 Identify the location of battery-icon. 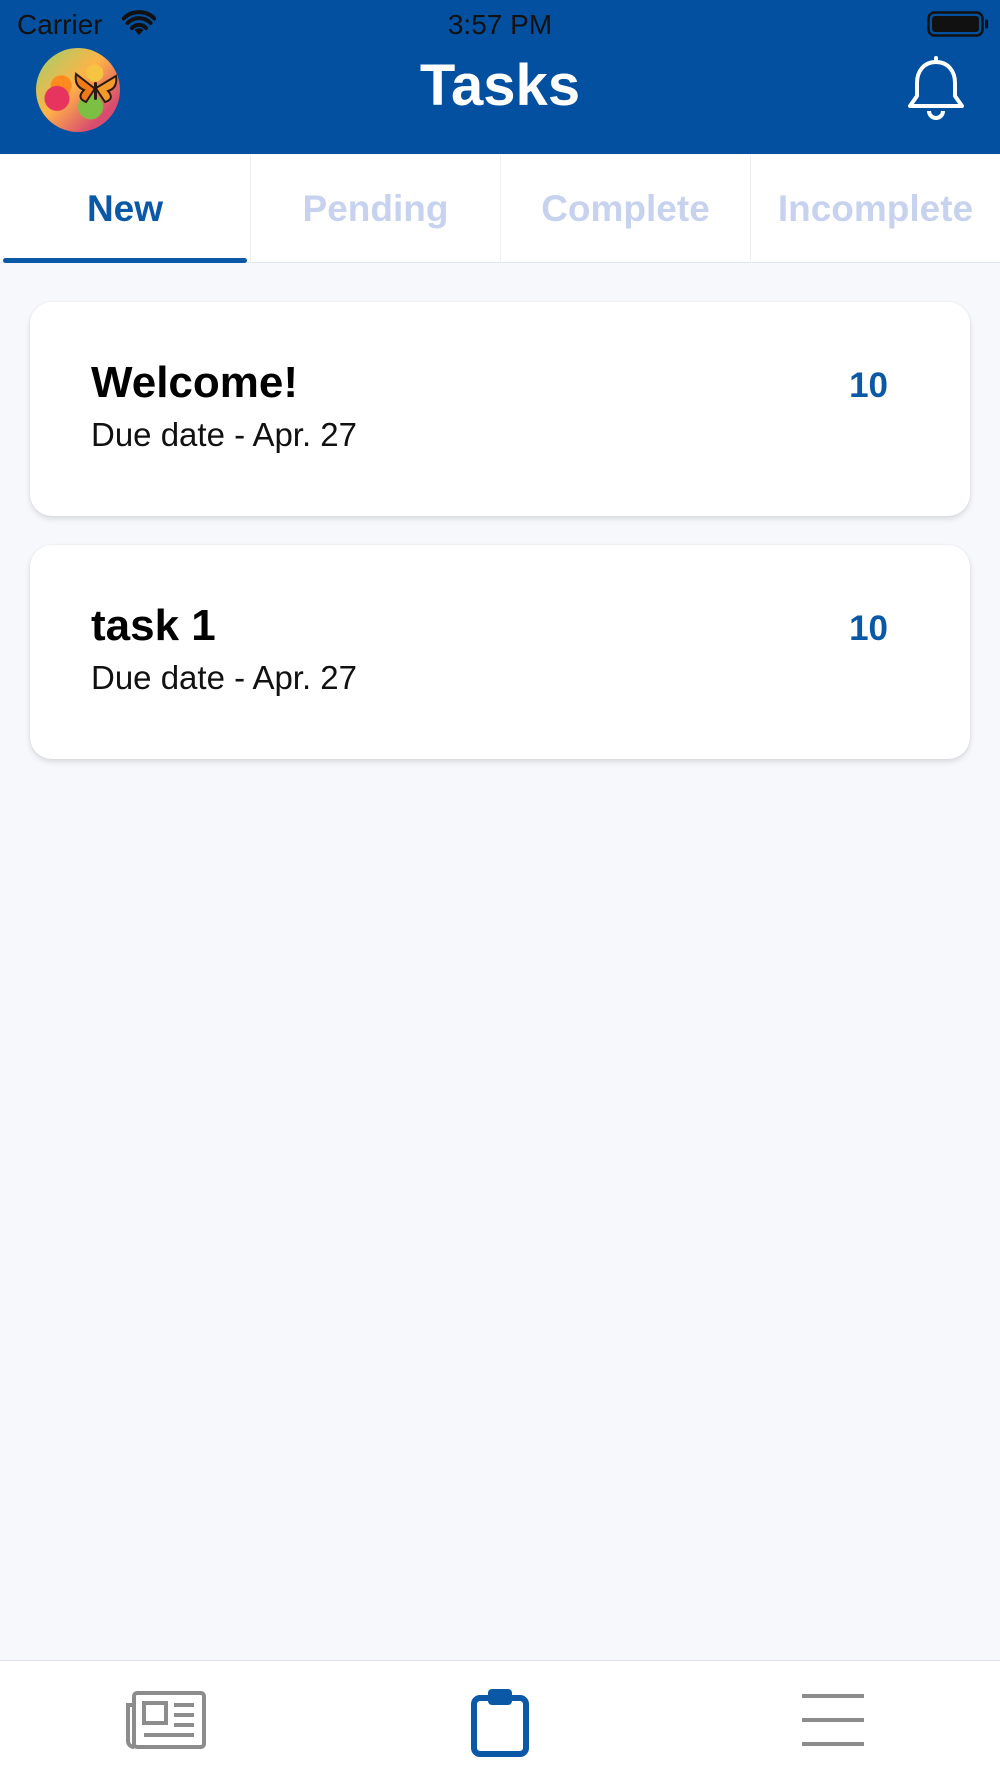
(957, 24).